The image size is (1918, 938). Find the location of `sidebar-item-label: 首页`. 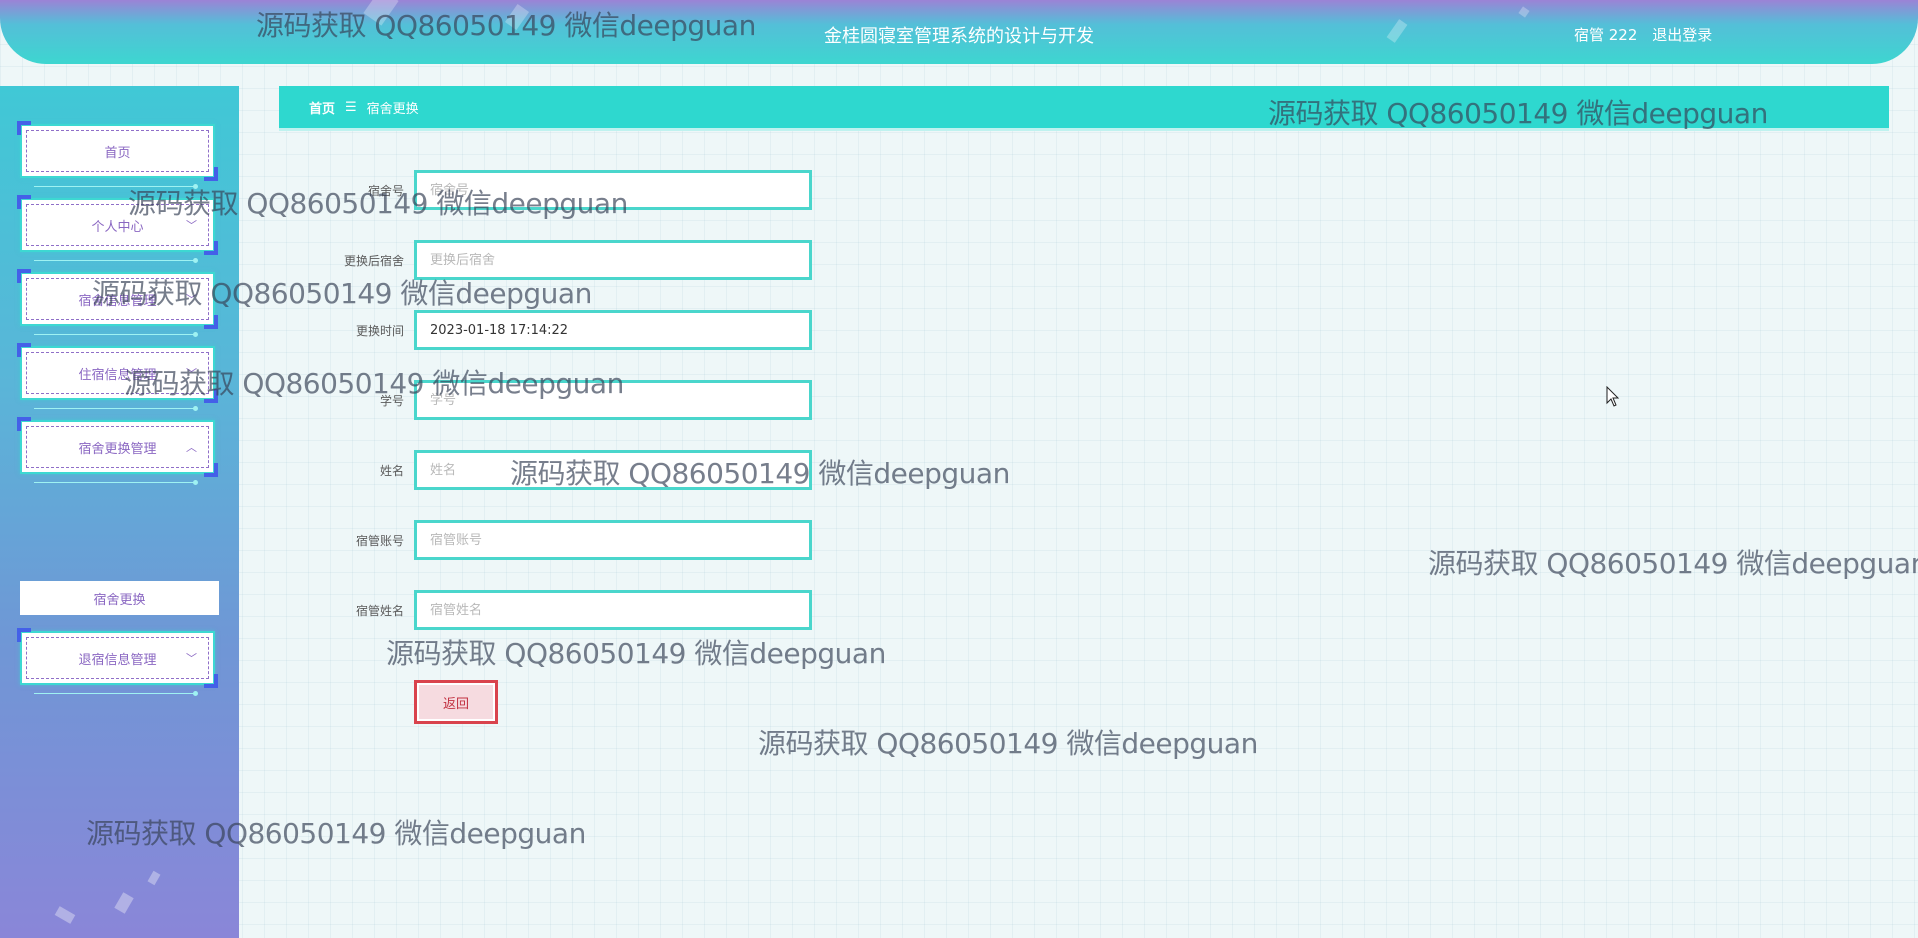

sidebar-item-label: 首页 is located at coordinates (117, 153).